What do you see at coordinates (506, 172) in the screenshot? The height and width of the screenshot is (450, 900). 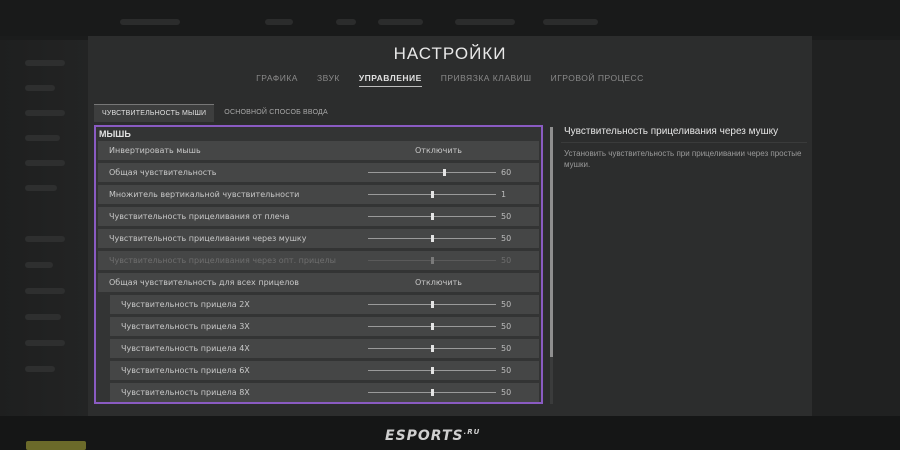 I see `slider-value: 60` at bounding box center [506, 172].